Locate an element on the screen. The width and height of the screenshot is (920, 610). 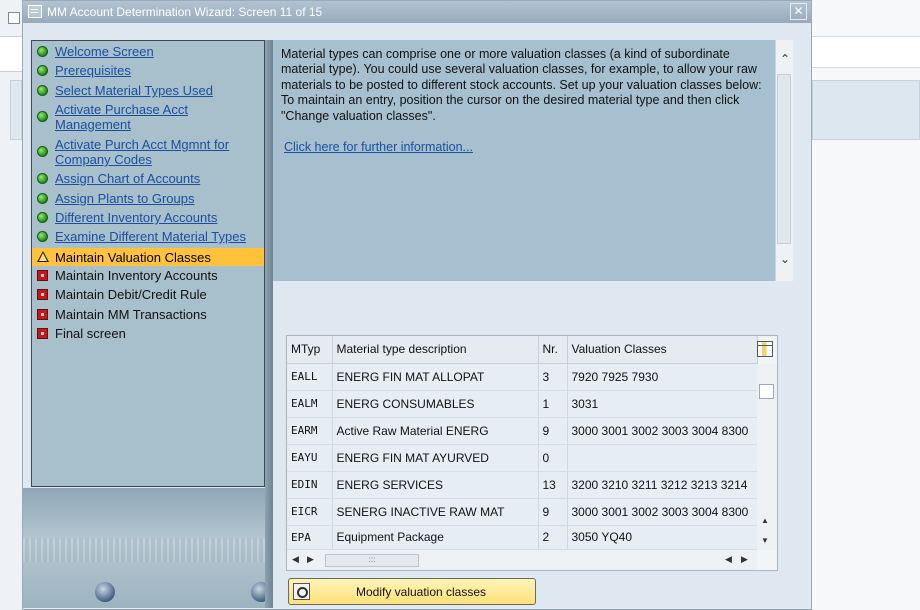
background-toolbar-right is located at coordinates (866, 52).